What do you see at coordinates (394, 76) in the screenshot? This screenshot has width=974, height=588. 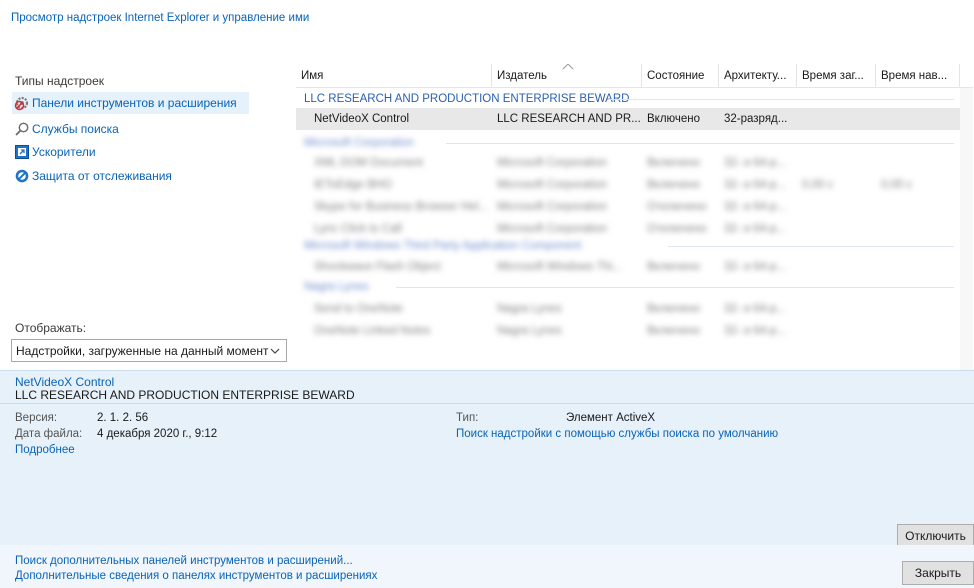 I see `column-name: Имя` at bounding box center [394, 76].